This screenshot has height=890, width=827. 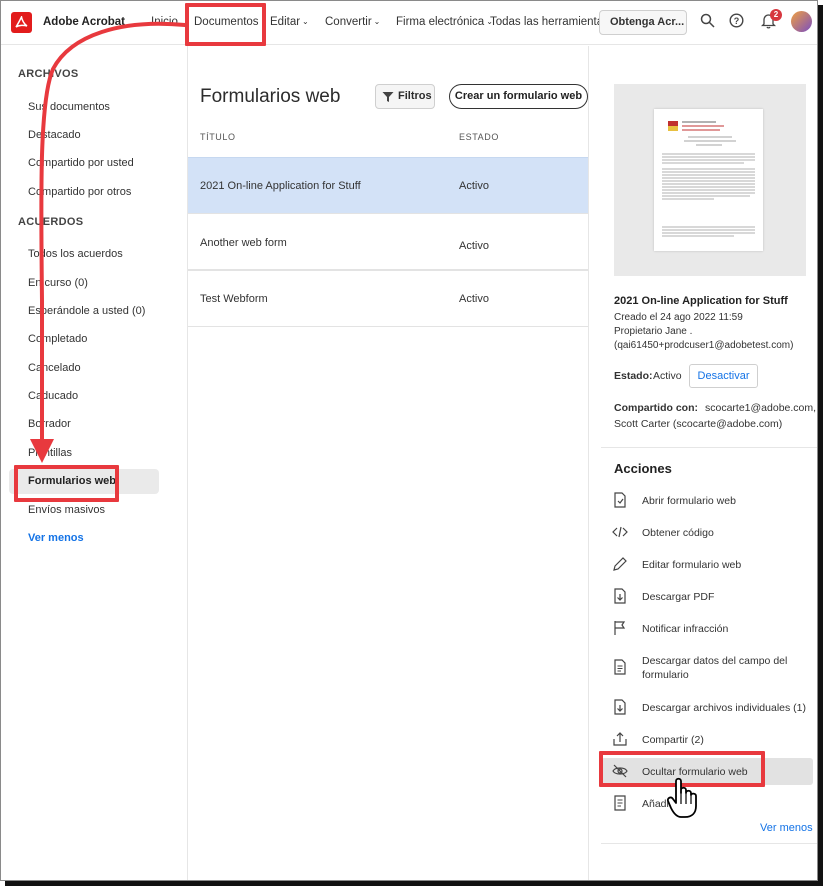 What do you see at coordinates (701, 301) in the screenshot?
I see `detail-title: 2021 On-line Application for Stuff` at bounding box center [701, 301].